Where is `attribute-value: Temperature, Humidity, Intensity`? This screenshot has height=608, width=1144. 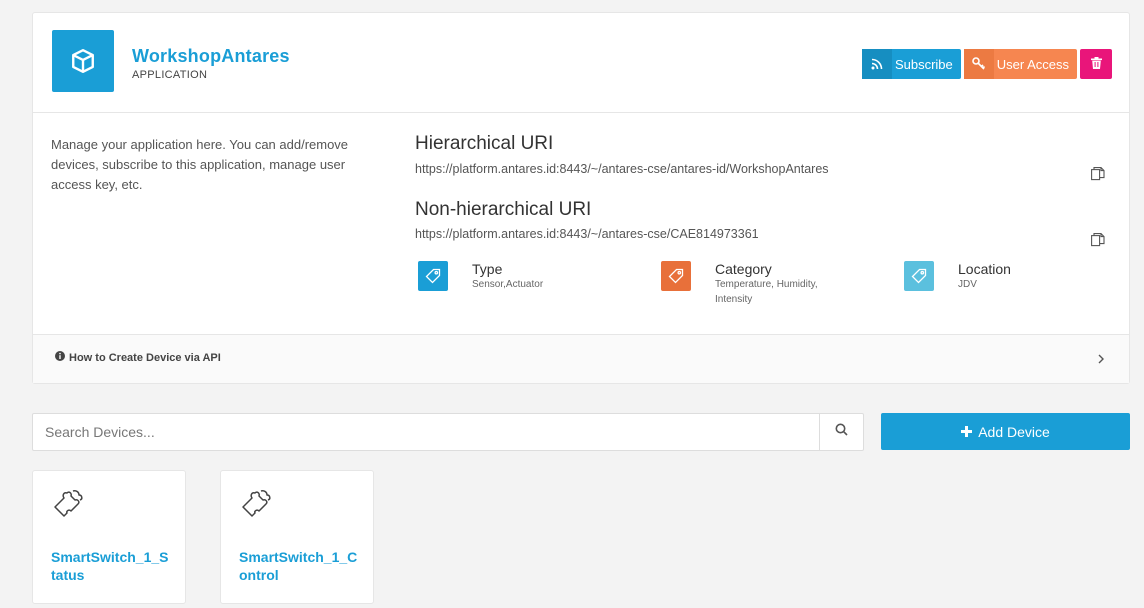
attribute-value: Temperature, Humidity, Intensity is located at coordinates (766, 292).